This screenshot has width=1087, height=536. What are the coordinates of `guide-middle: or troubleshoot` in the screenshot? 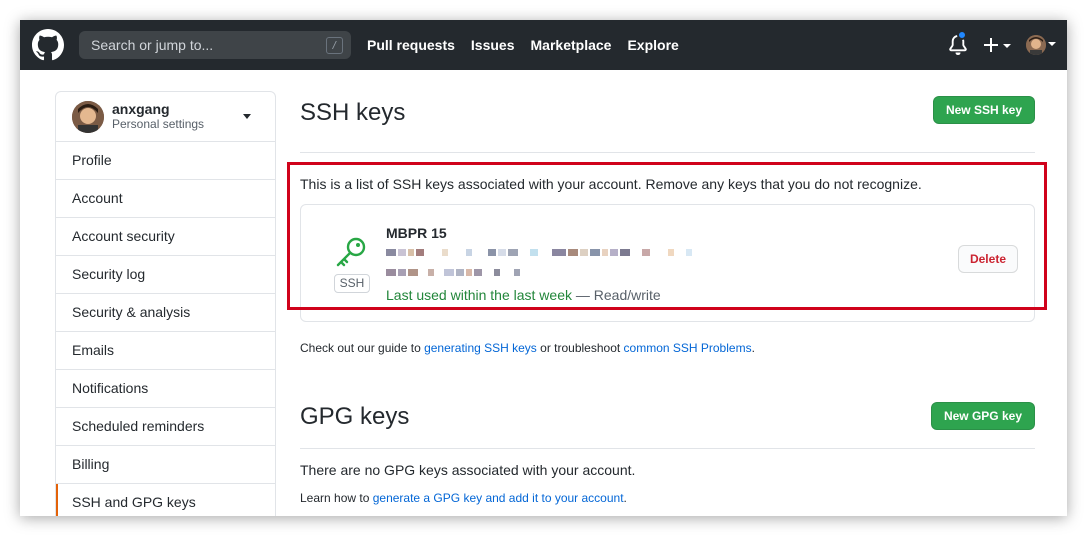 It's located at (580, 348).